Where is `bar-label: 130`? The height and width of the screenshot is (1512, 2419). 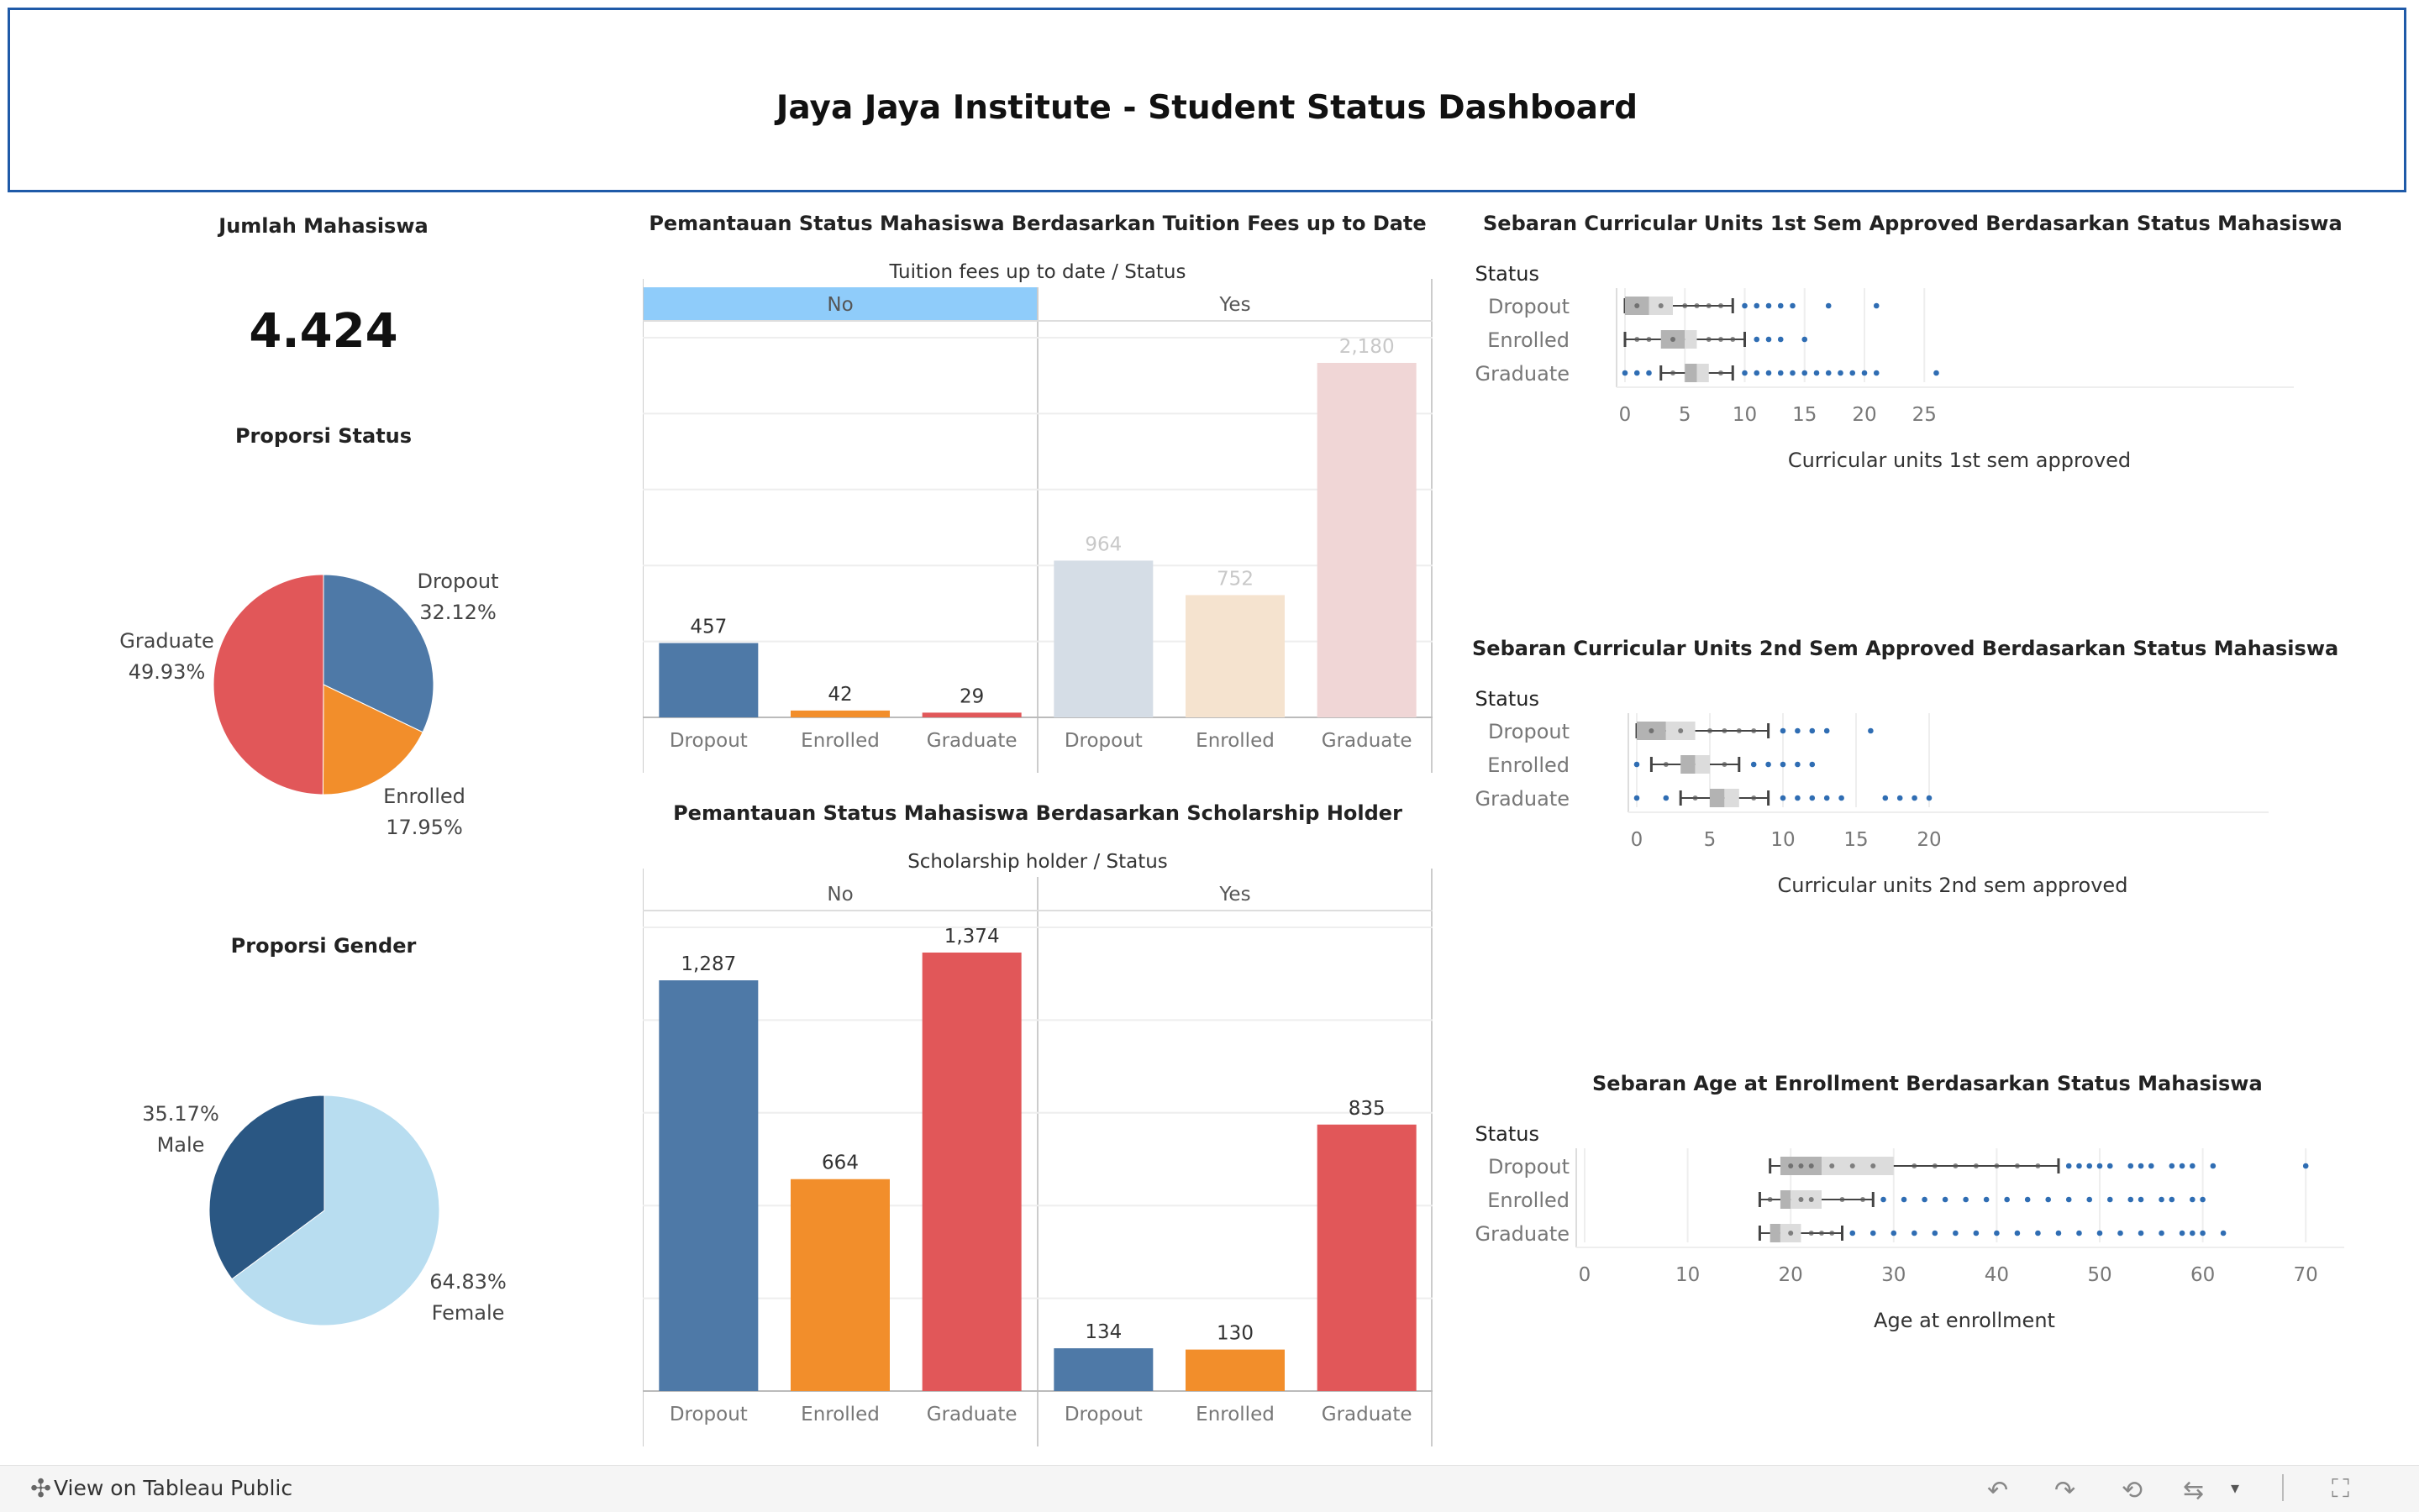
bar-label: 130 is located at coordinates (1235, 1334).